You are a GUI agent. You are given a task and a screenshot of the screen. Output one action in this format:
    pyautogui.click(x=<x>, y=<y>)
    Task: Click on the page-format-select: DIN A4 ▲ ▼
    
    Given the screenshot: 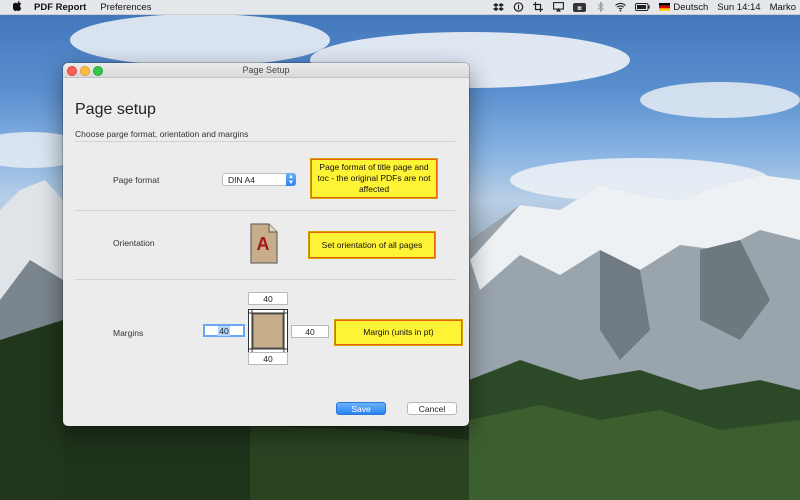 What is the action you would take?
    pyautogui.click(x=259, y=179)
    